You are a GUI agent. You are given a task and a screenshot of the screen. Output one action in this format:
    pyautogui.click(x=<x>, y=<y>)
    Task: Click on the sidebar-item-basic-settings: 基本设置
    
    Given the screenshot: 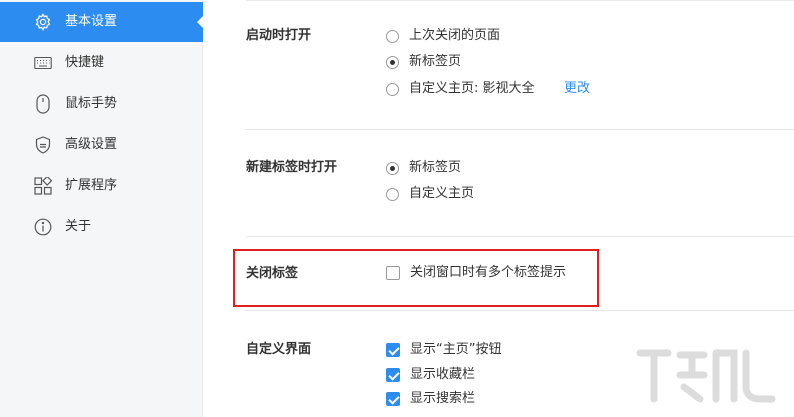 What is the action you would take?
    pyautogui.click(x=102, y=22)
    